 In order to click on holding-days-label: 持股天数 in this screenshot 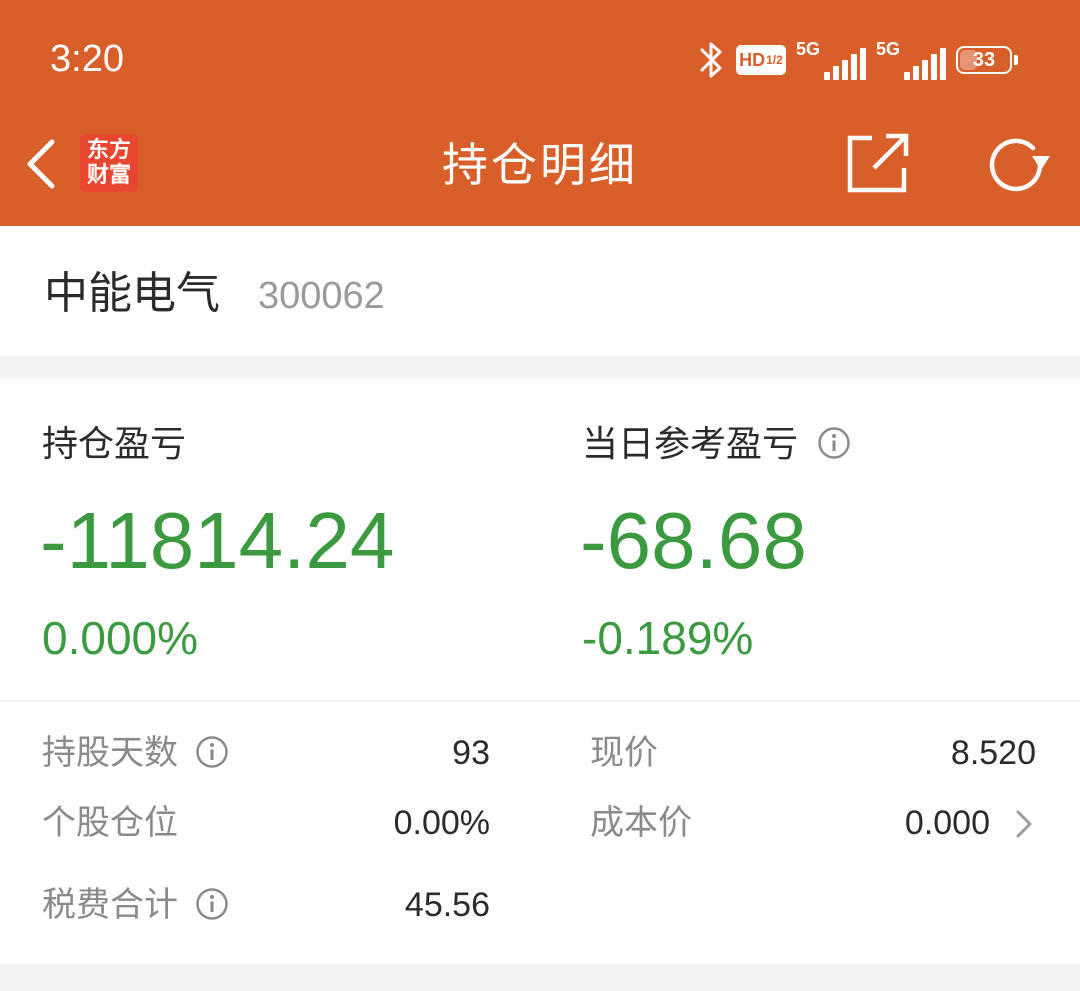, I will do `click(110, 753)`.